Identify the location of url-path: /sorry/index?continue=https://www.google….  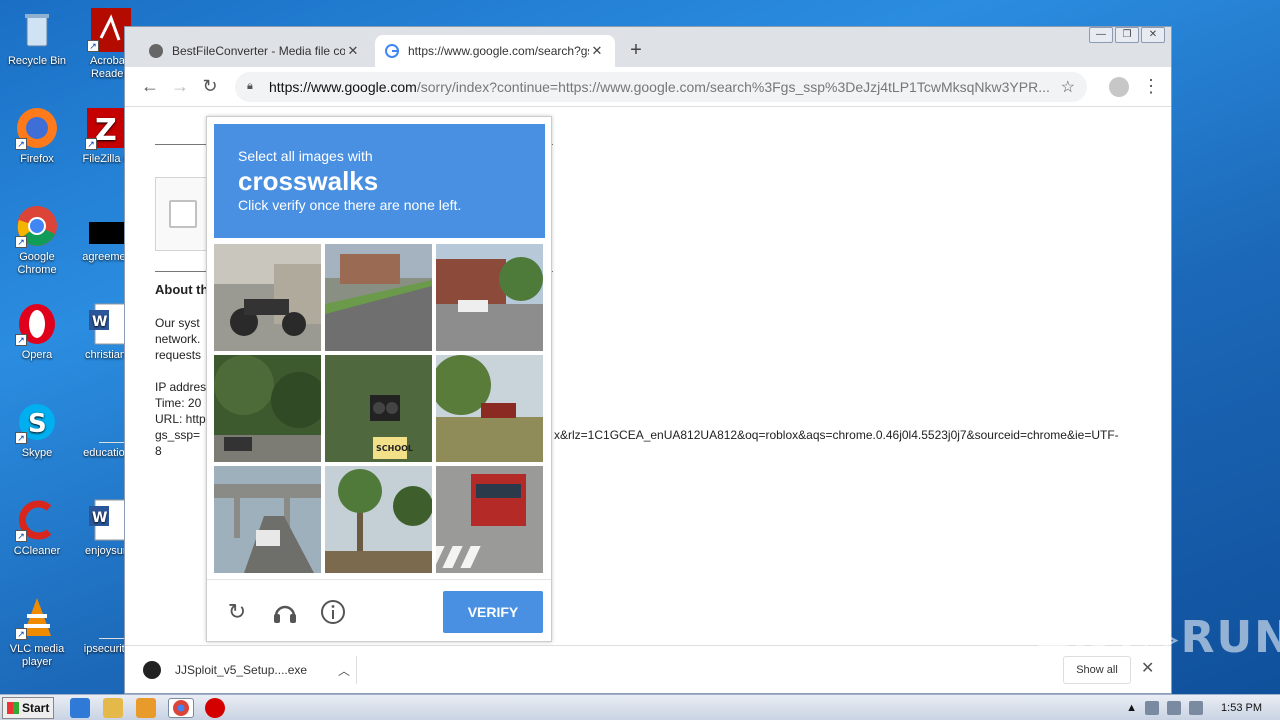
(733, 86).